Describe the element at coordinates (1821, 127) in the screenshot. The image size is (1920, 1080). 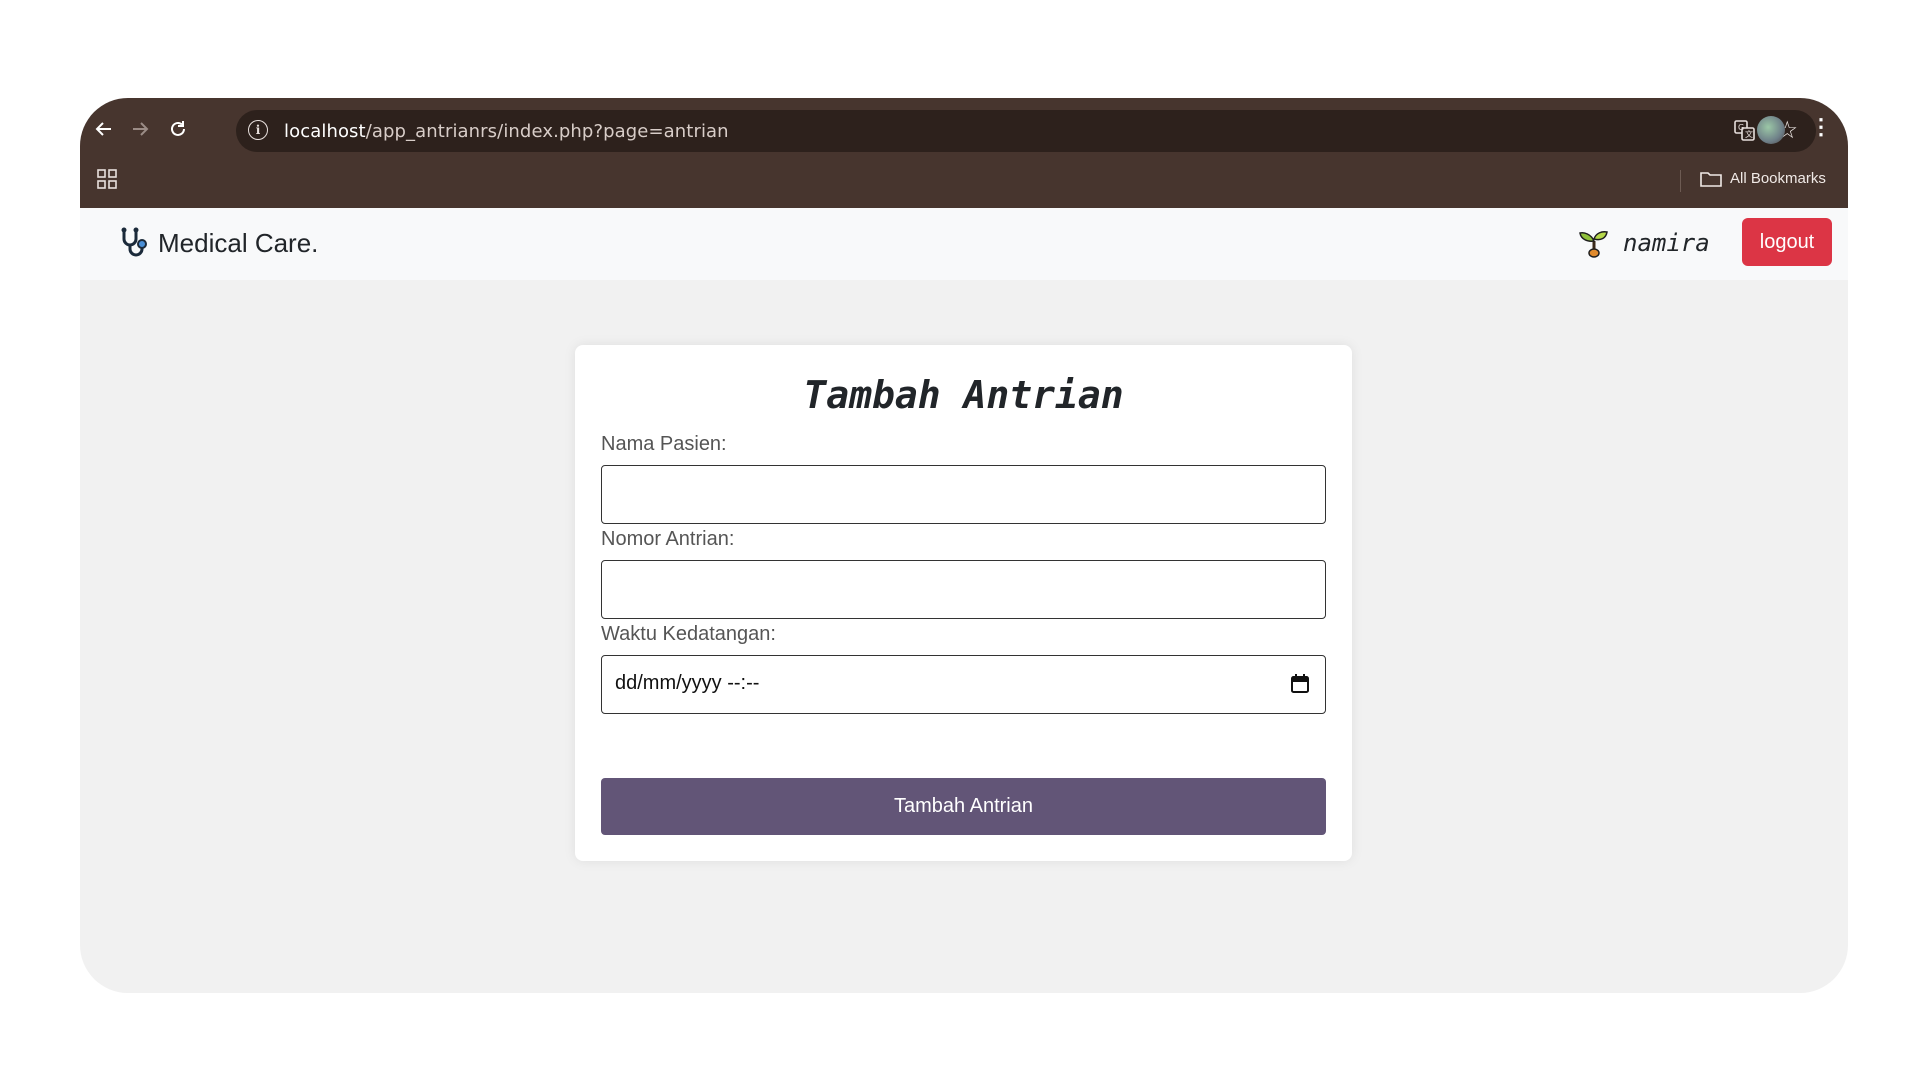
I see `more-menu-icon: ⋮` at that location.